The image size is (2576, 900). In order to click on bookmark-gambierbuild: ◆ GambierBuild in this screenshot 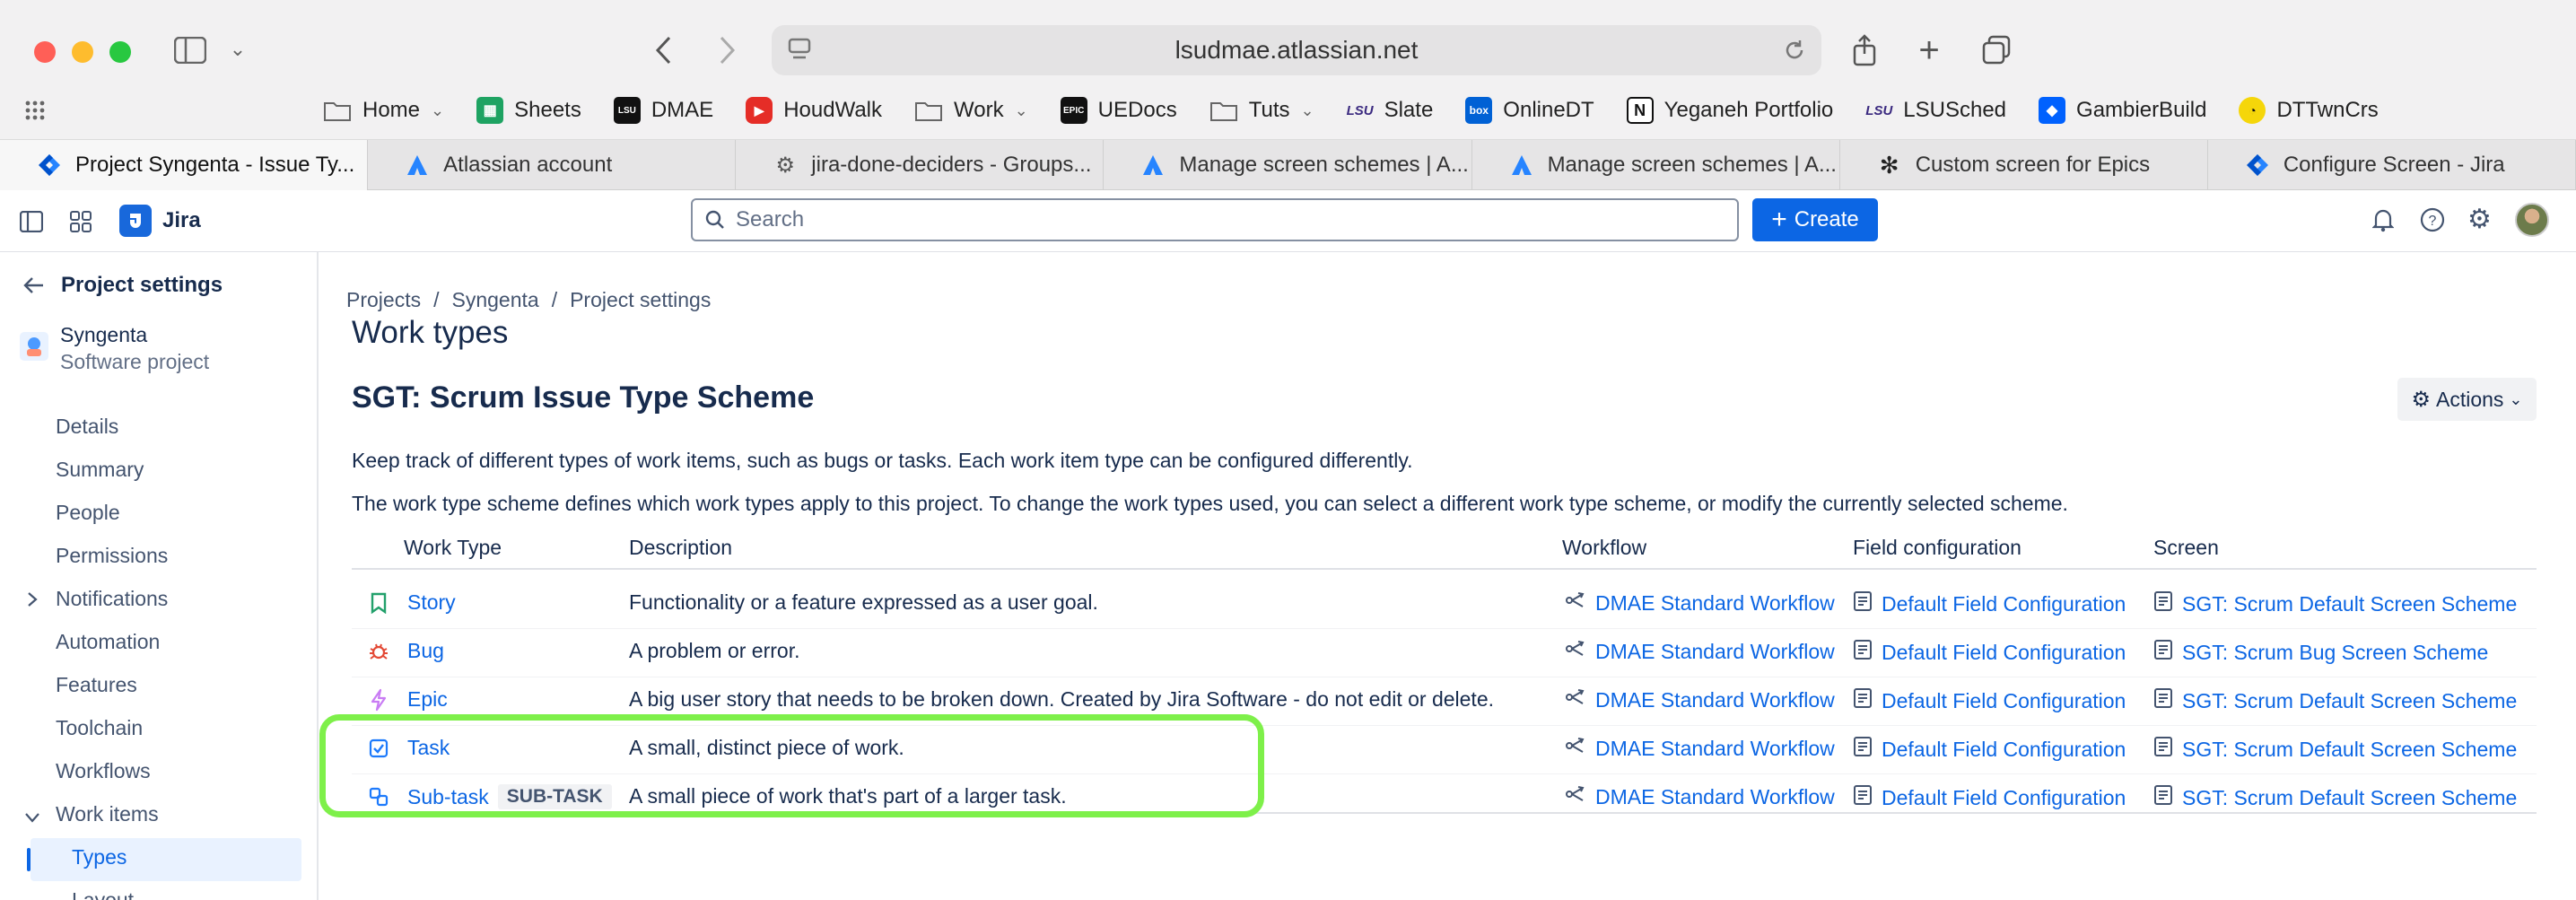, I will do `click(2122, 110)`.